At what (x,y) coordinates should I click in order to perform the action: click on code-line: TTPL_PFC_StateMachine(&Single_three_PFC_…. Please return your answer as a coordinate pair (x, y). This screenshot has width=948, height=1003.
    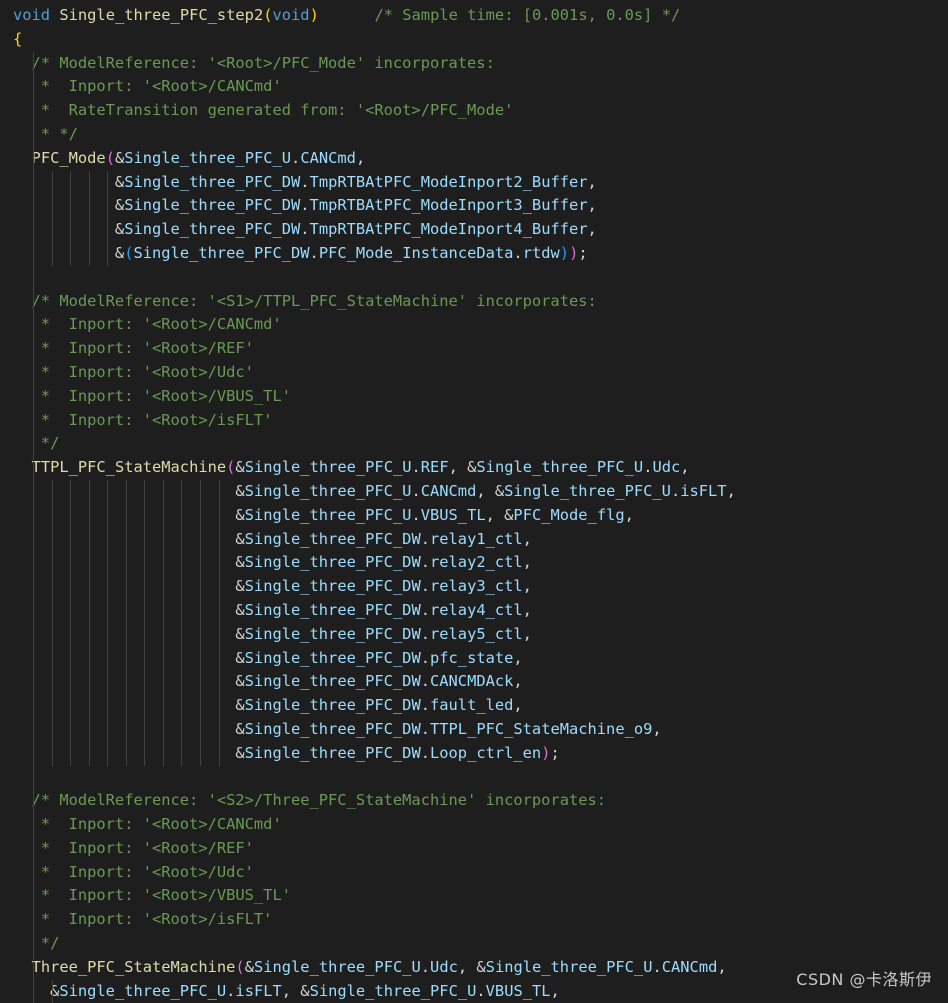
    Looking at the image, I should click on (480, 468).